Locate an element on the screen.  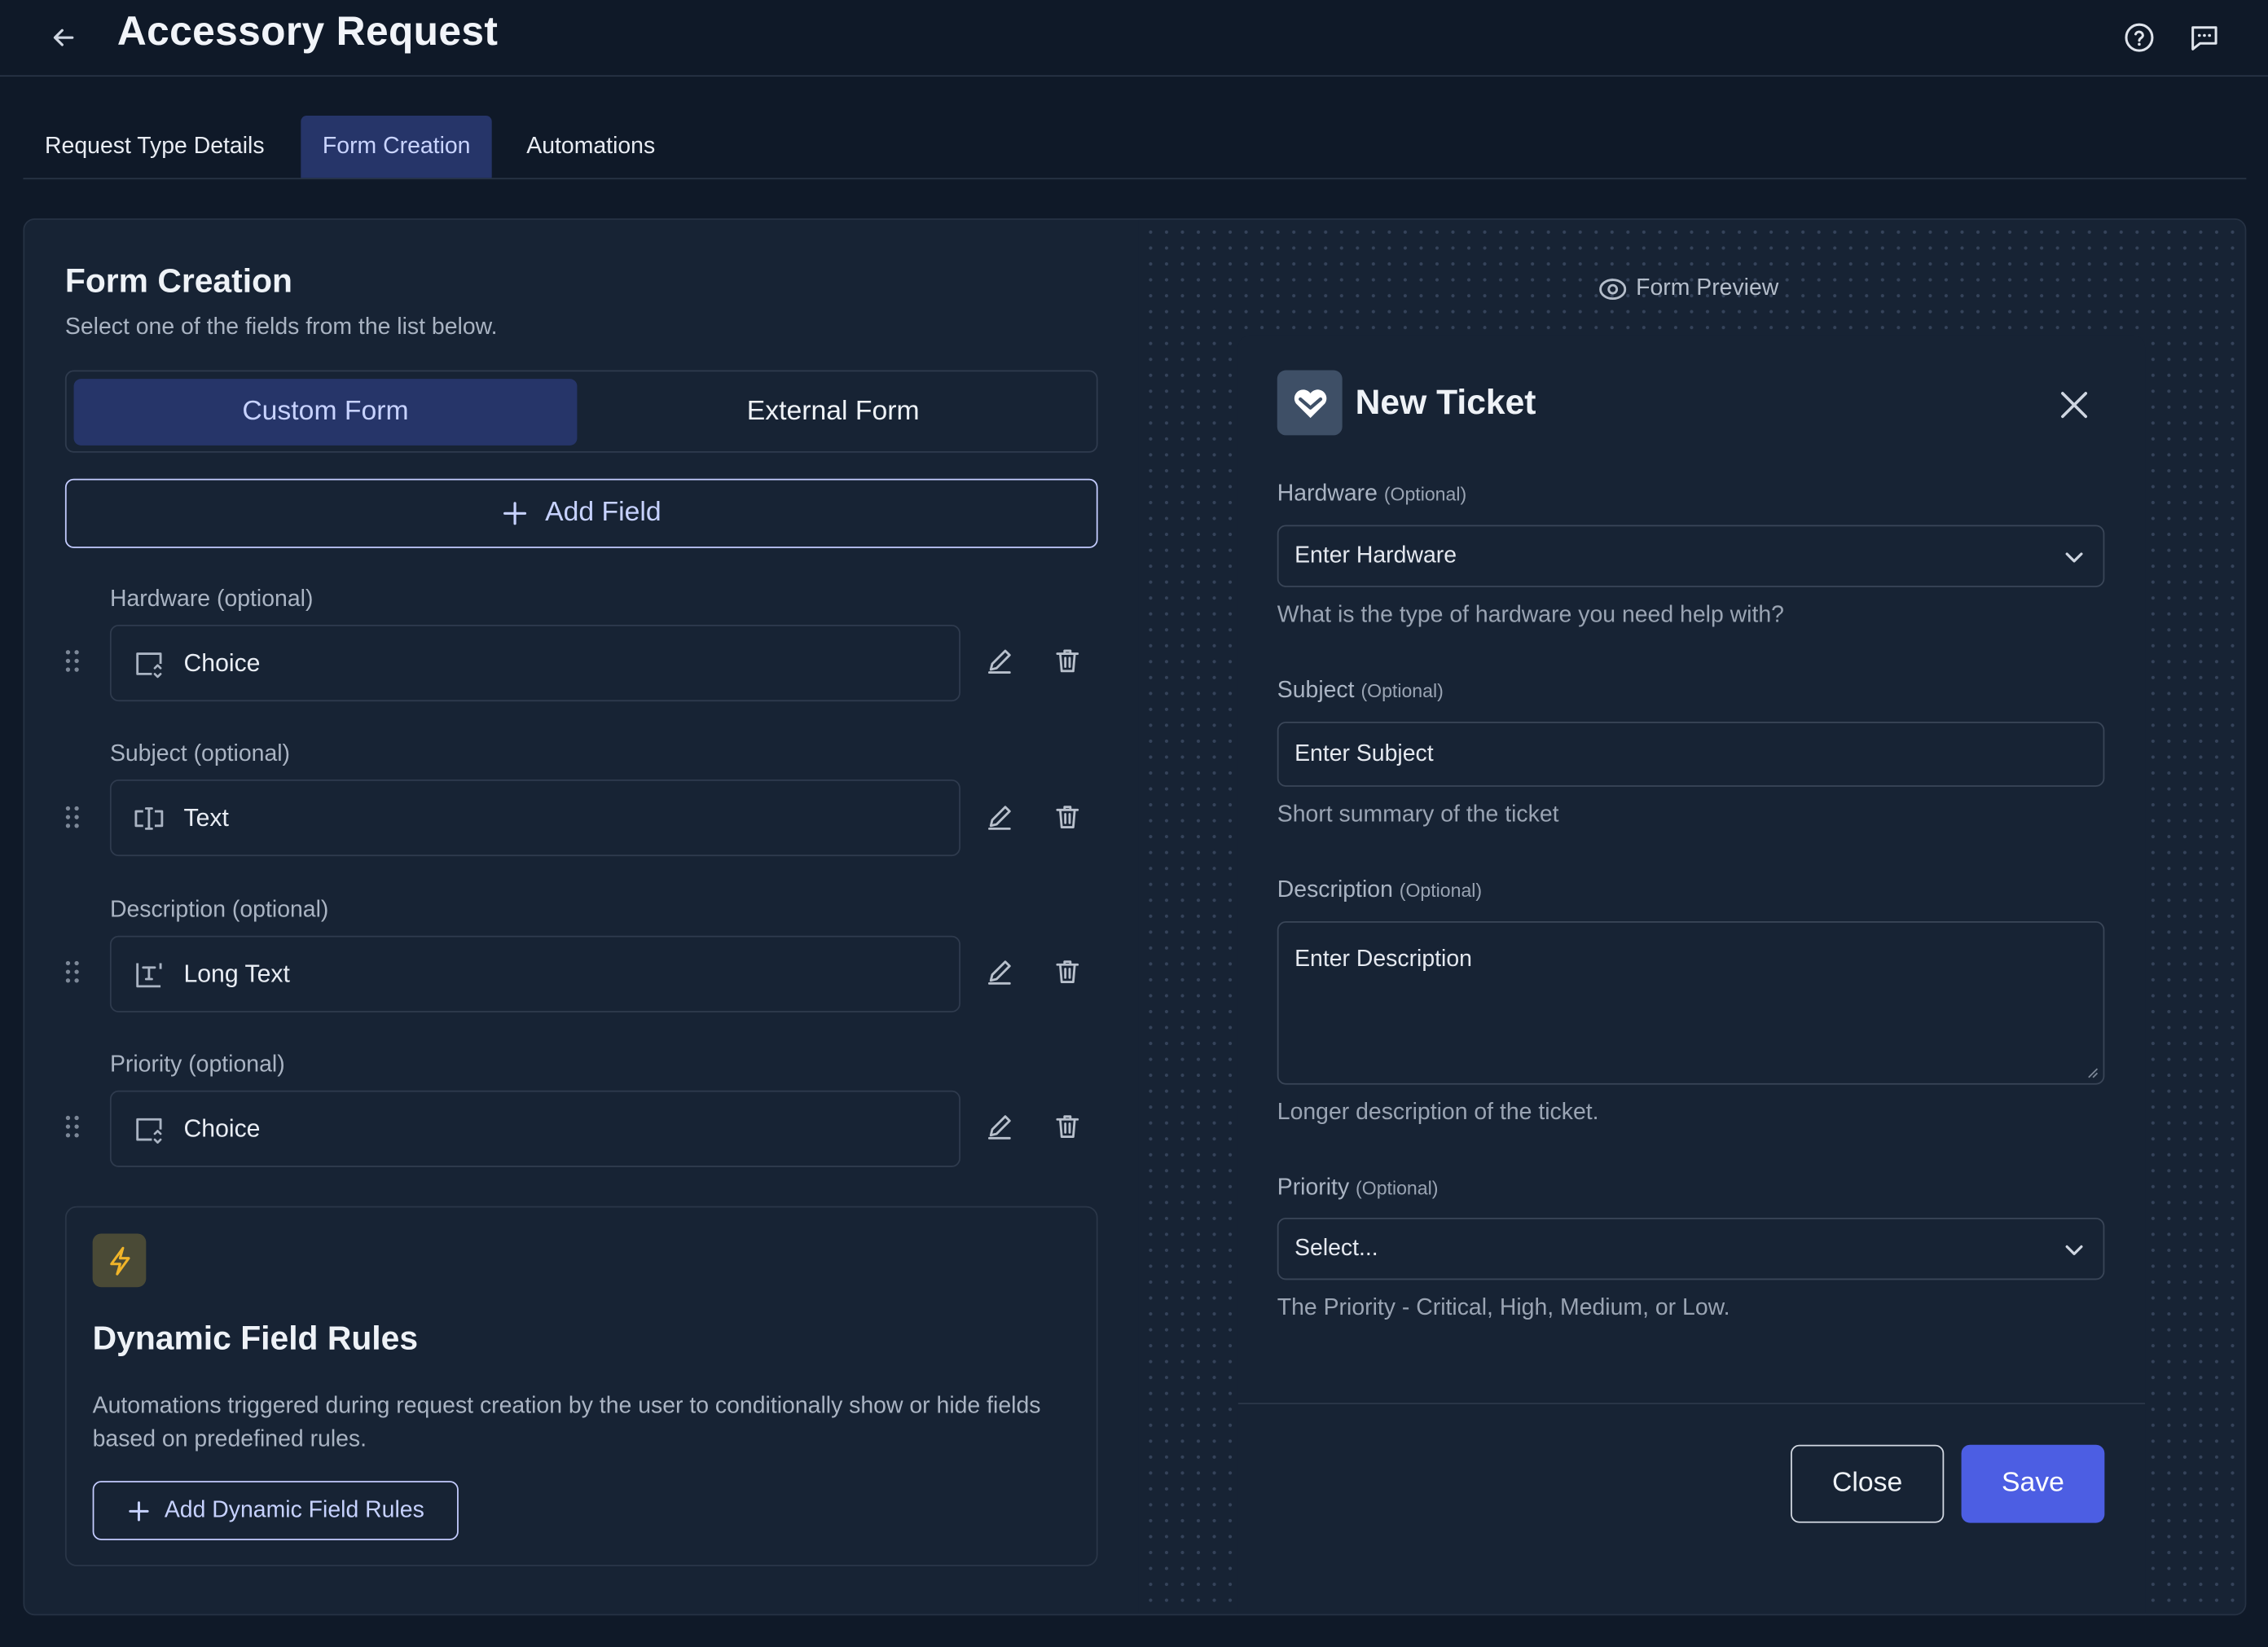
preview-label-hardware: Hardware (Optional) is located at coordinates (1371, 494).